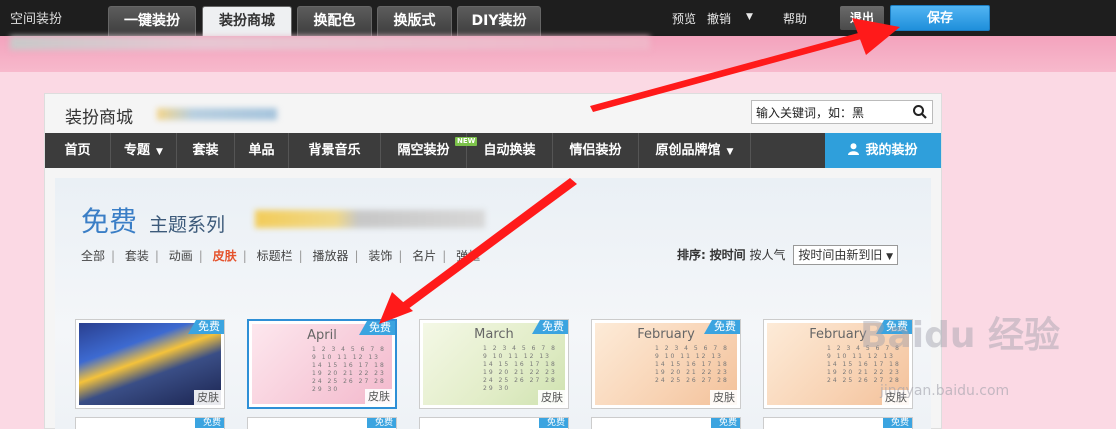  What do you see at coordinates (423, 150) in the screenshot?
I see `nav-remote-dress-label: 隔空装扮` at bounding box center [423, 150].